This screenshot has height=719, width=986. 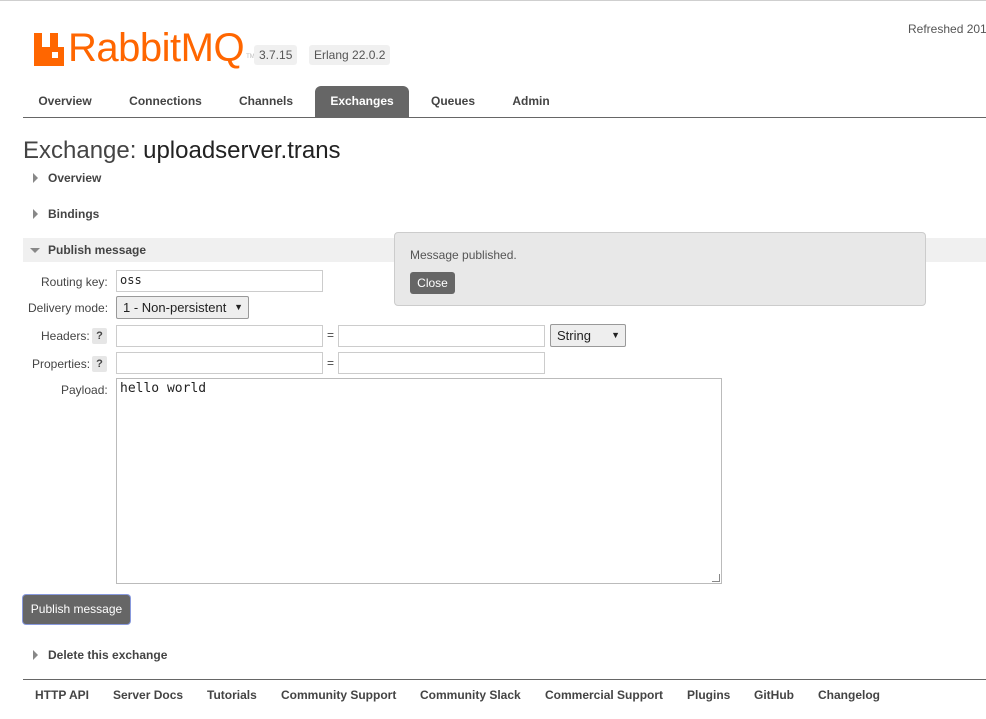 I want to click on section-bindings-label: Bindings, so click(x=74, y=214).